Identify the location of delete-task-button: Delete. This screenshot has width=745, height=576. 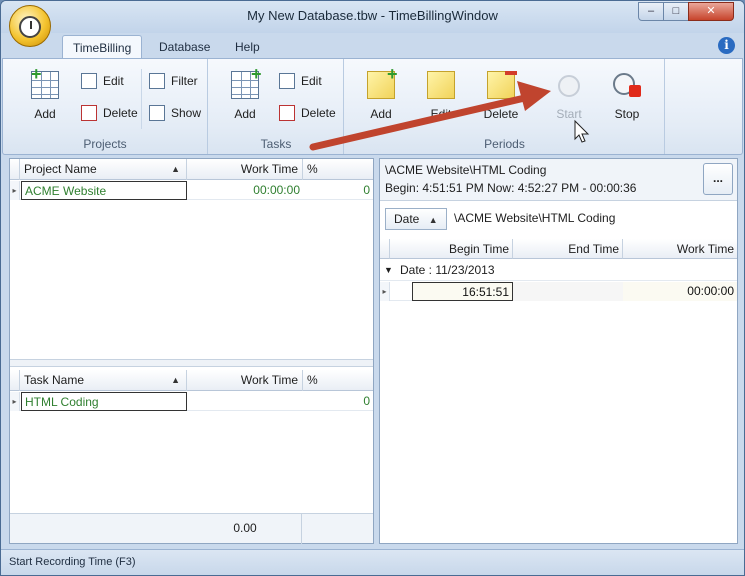
(307, 113).